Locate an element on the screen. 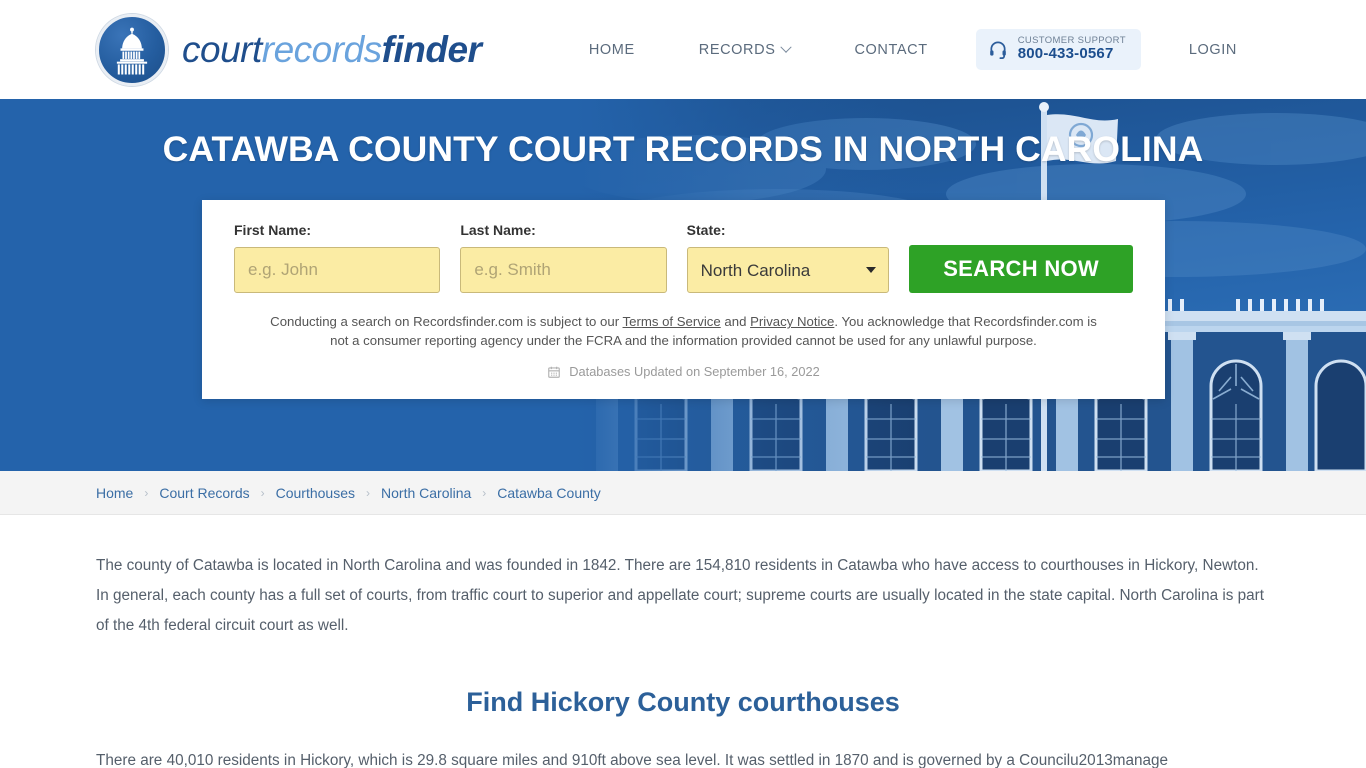 The height and width of the screenshot is (768, 1366). state-select: North Carolina is located at coordinates (788, 270).